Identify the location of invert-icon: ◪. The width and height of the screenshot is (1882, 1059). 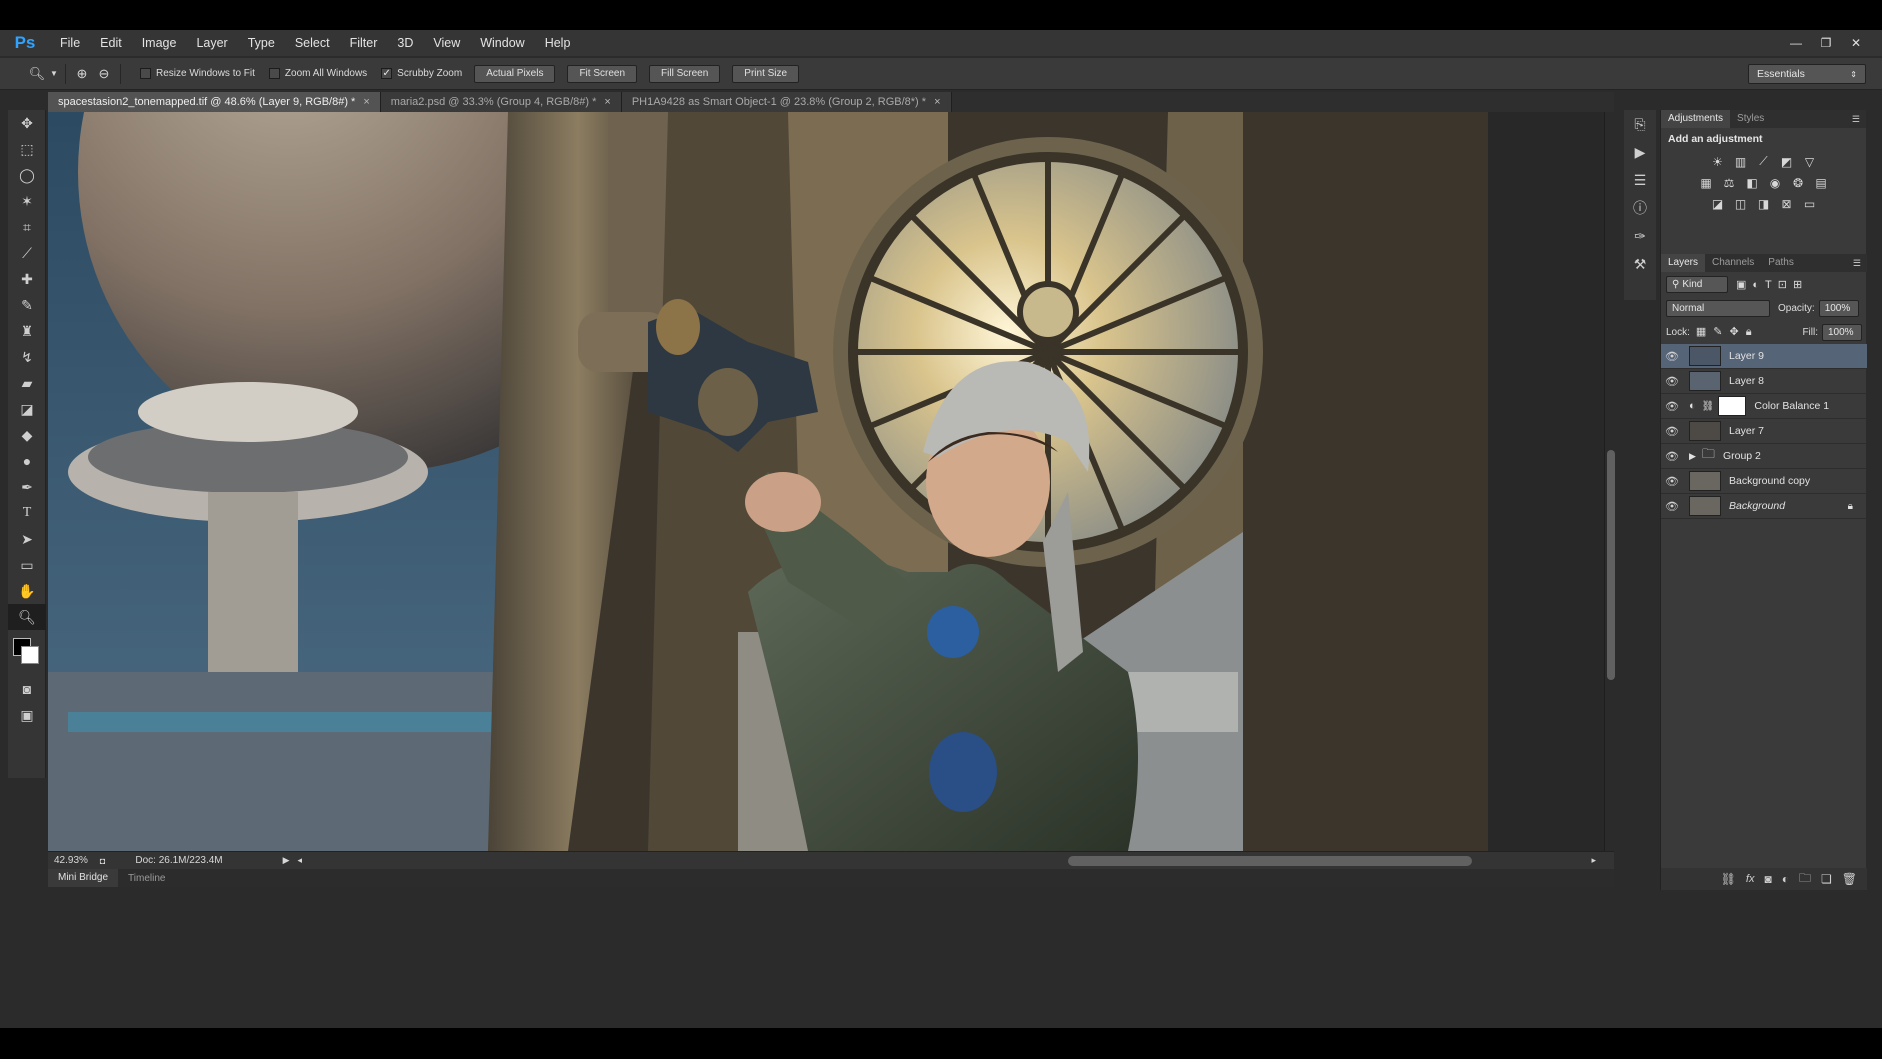
(1717, 203).